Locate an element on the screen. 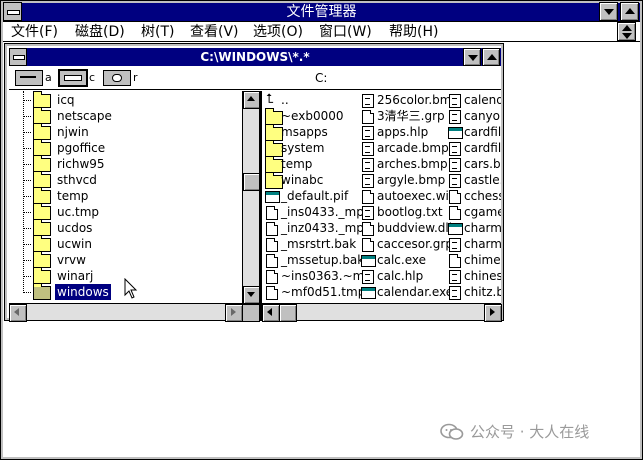 Image resolution: width=643 pixels, height=460 pixels. menu-view: 查看(V) is located at coordinates (214, 32).